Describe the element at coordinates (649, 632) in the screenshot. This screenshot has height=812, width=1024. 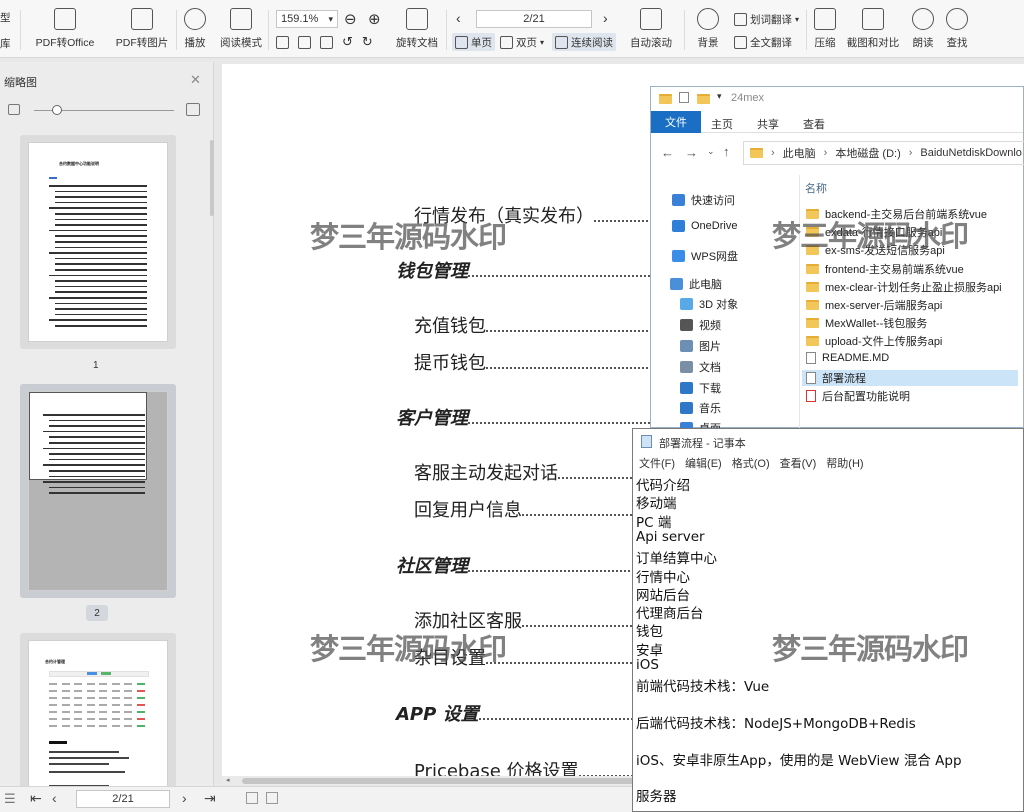
I see `notepad-line: 钱包` at that location.